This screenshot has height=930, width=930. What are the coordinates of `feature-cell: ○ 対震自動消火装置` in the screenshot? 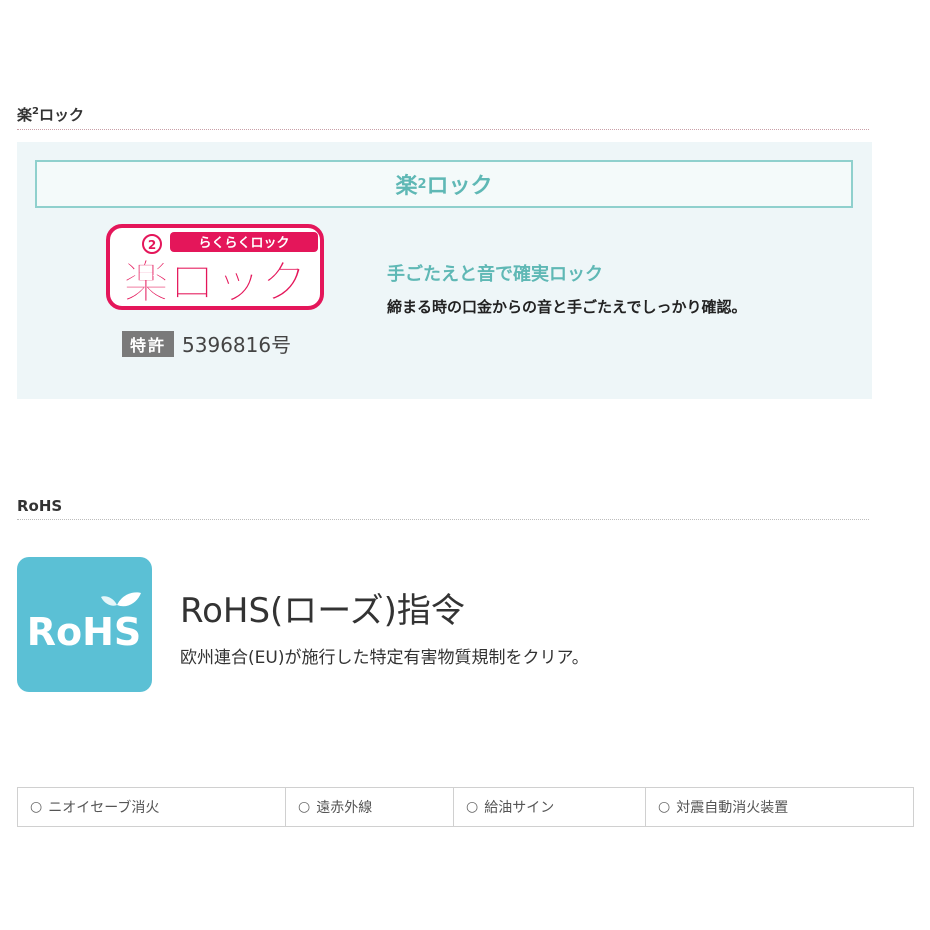 It's located at (779, 807).